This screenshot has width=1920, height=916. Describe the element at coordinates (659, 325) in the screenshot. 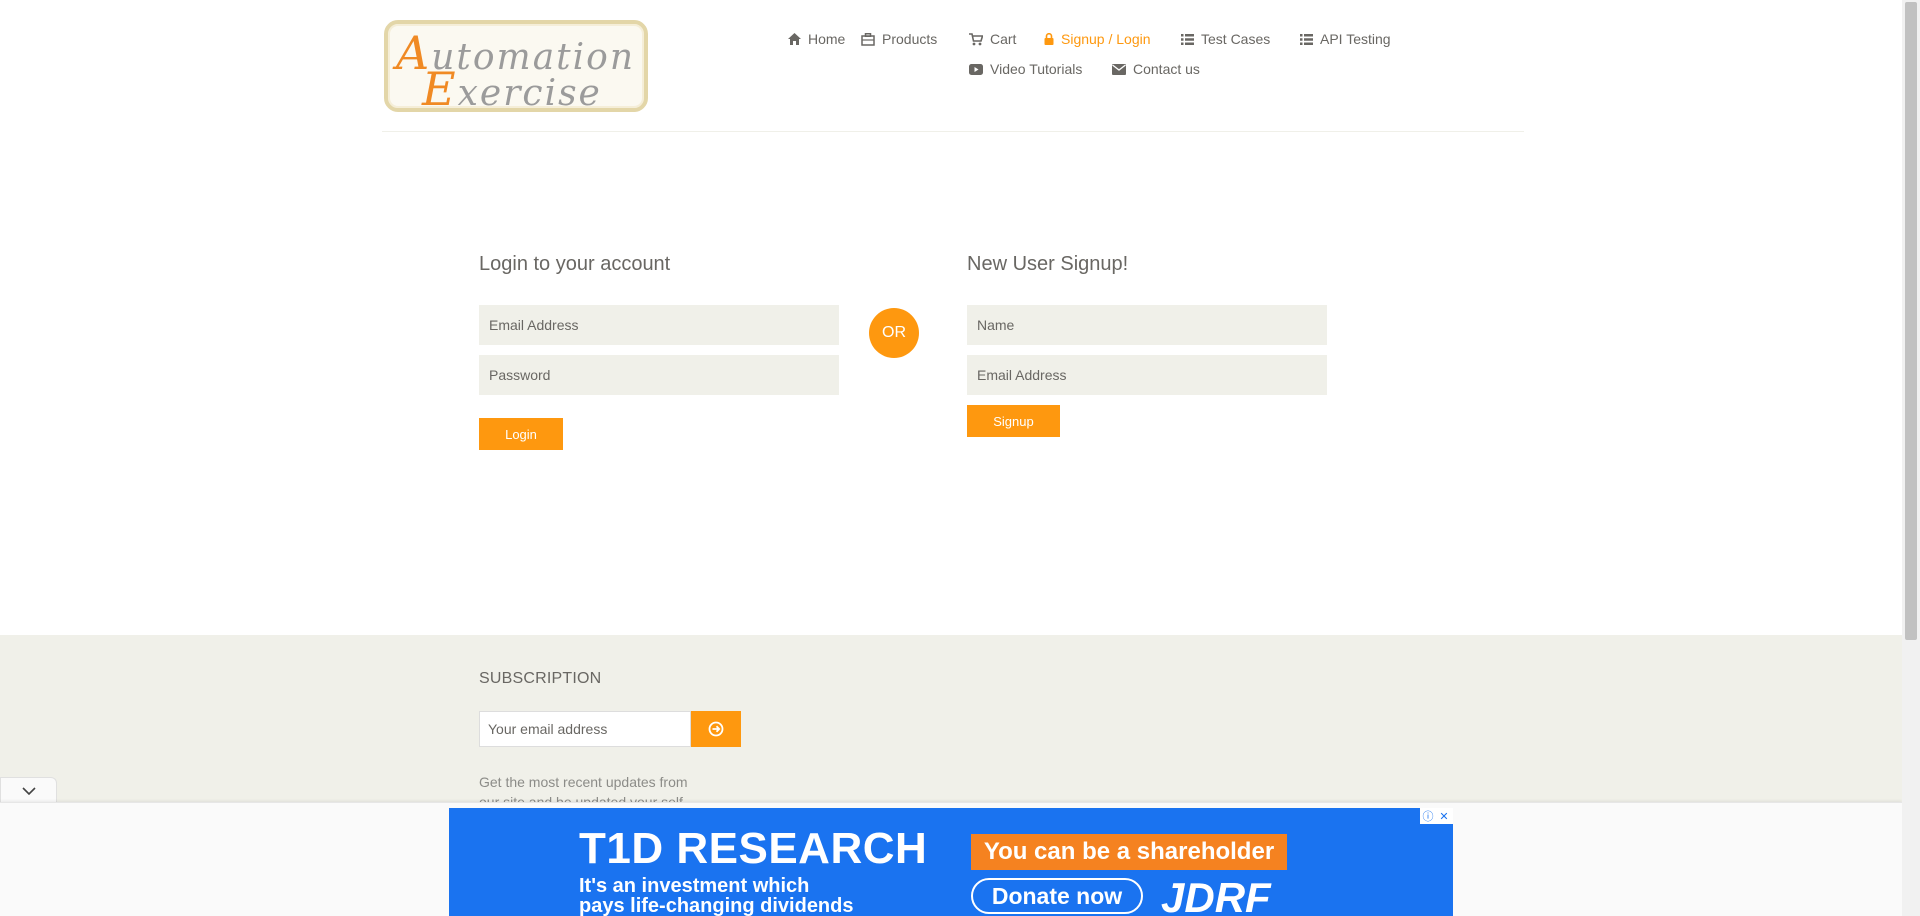

I see `login-email-field` at that location.